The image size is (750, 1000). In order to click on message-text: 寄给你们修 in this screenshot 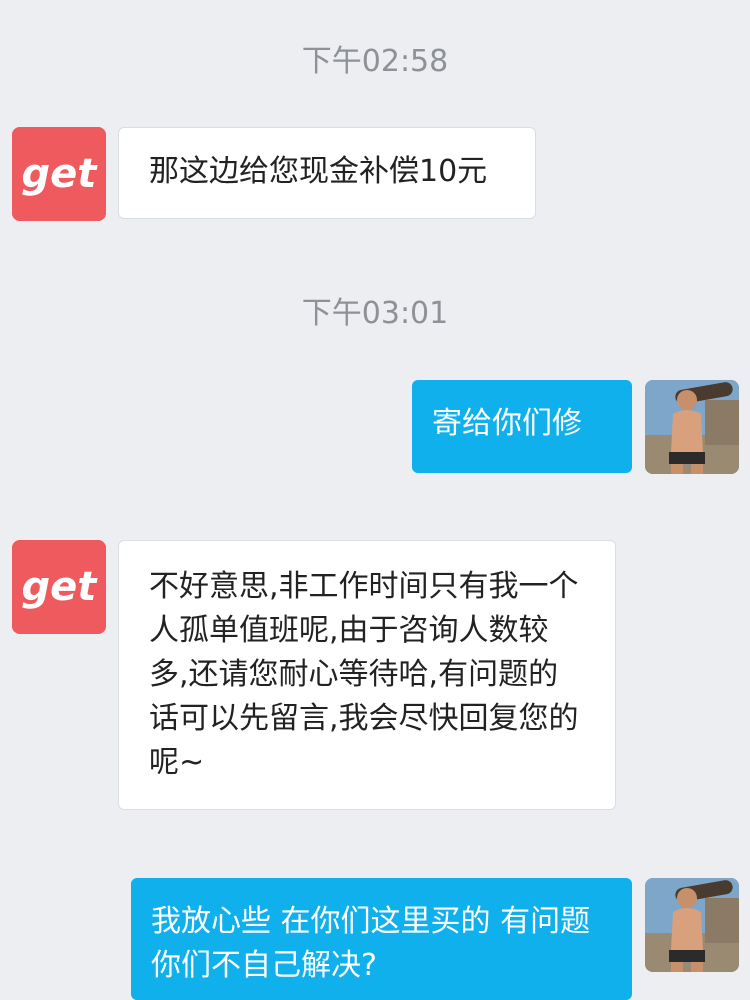, I will do `click(507, 423)`.